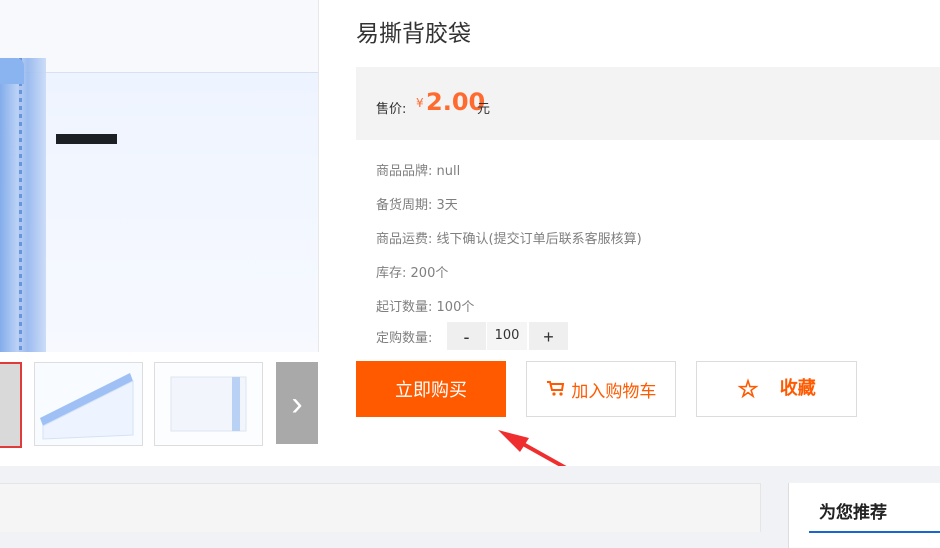 The height and width of the screenshot is (548, 940). What do you see at coordinates (455, 307) in the screenshot?
I see `min-order-value: 100个` at bounding box center [455, 307].